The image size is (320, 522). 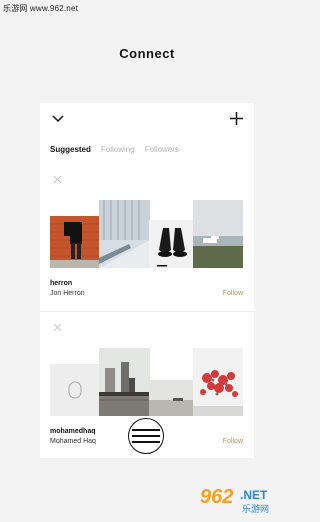 What do you see at coordinates (254, 495) in the screenshot?
I see `watermark-domain: .NET` at bounding box center [254, 495].